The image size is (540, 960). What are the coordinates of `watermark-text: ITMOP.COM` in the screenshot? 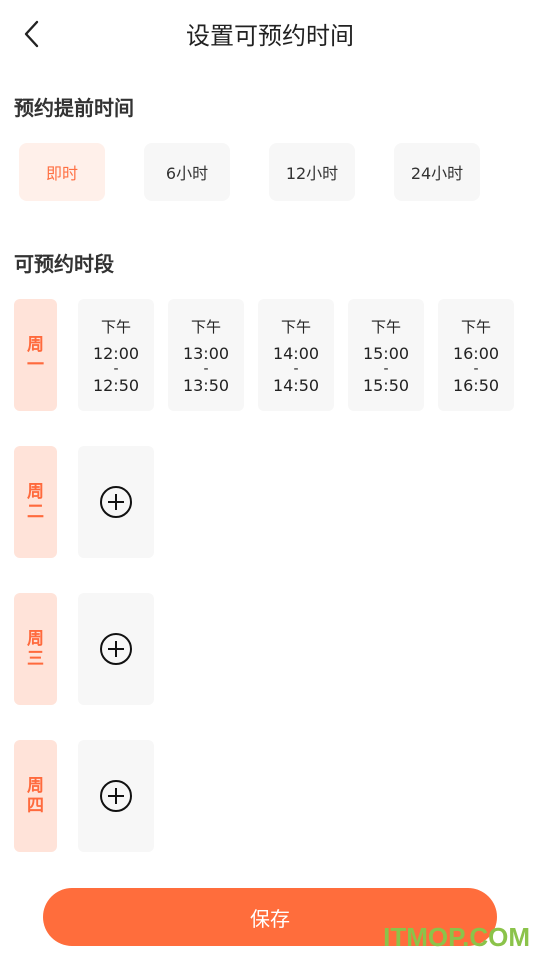 It's located at (456, 937).